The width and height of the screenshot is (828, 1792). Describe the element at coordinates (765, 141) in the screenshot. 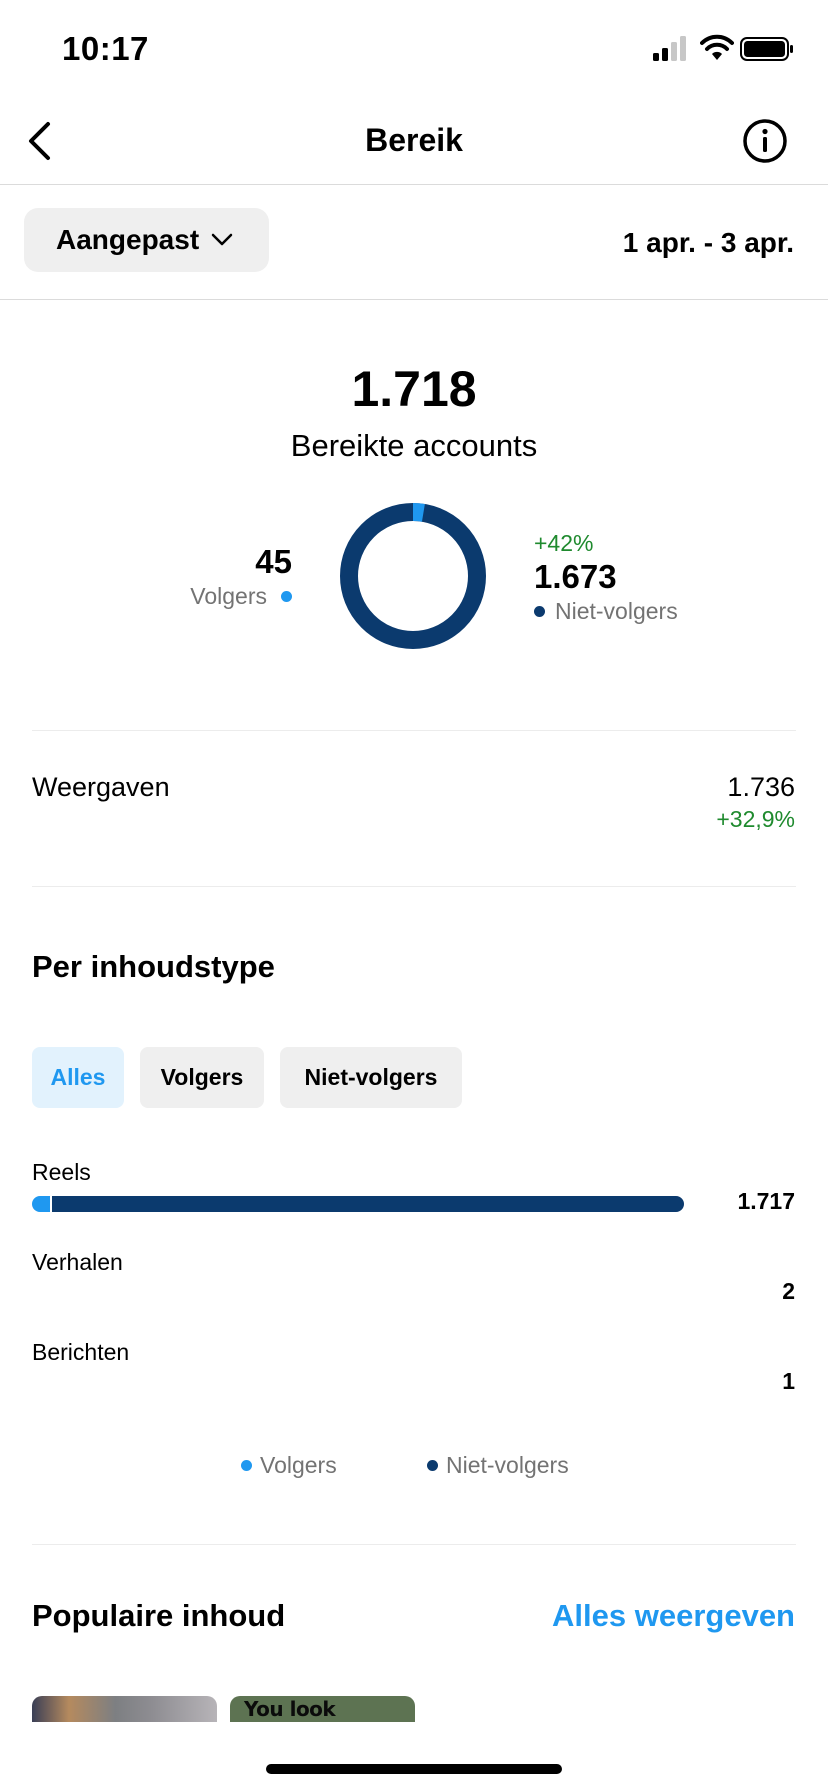

I see `info-icon` at that location.